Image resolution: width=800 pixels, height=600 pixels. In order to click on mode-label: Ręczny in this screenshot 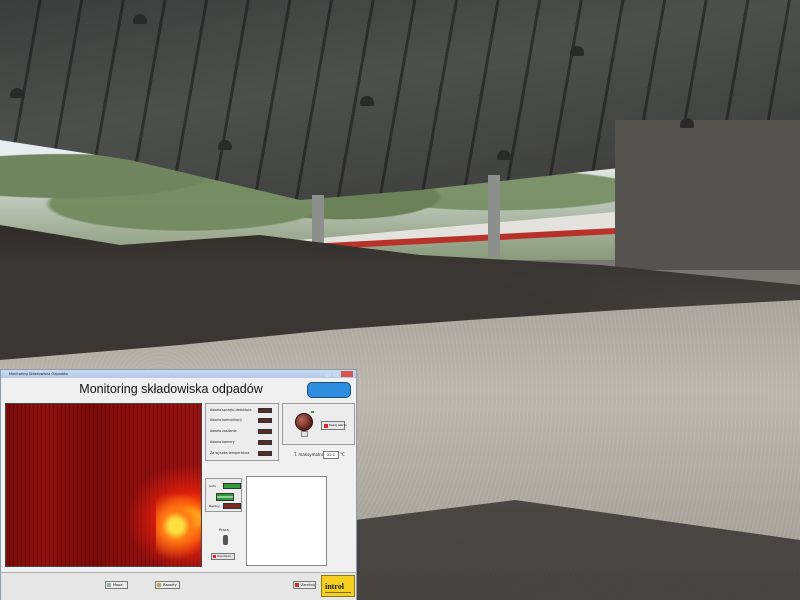, I will do `click(214, 506)`.